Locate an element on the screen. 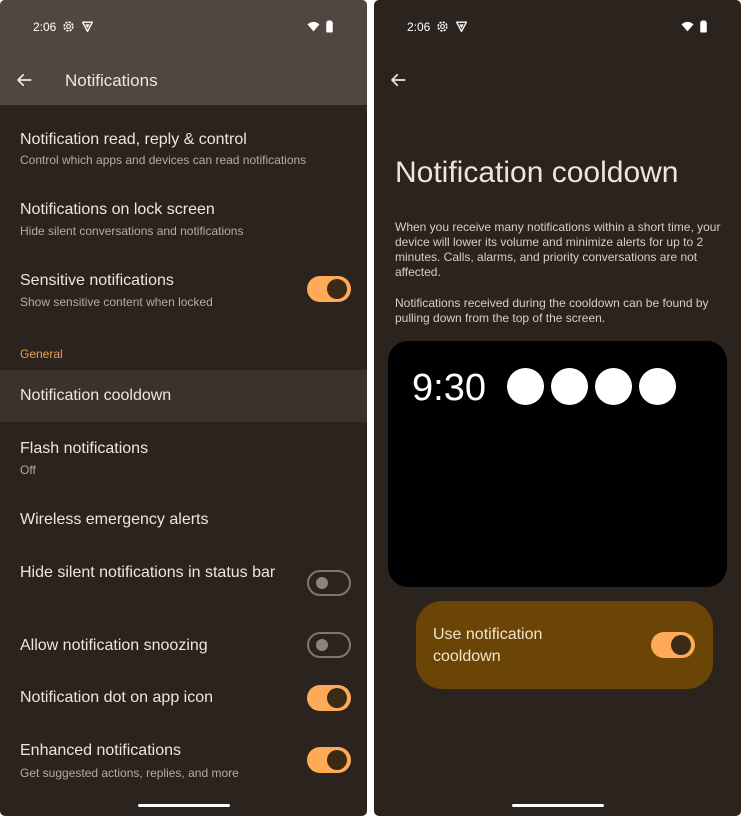 This screenshot has height=818, width=741. item-title: Flash notifications is located at coordinates (84, 448).